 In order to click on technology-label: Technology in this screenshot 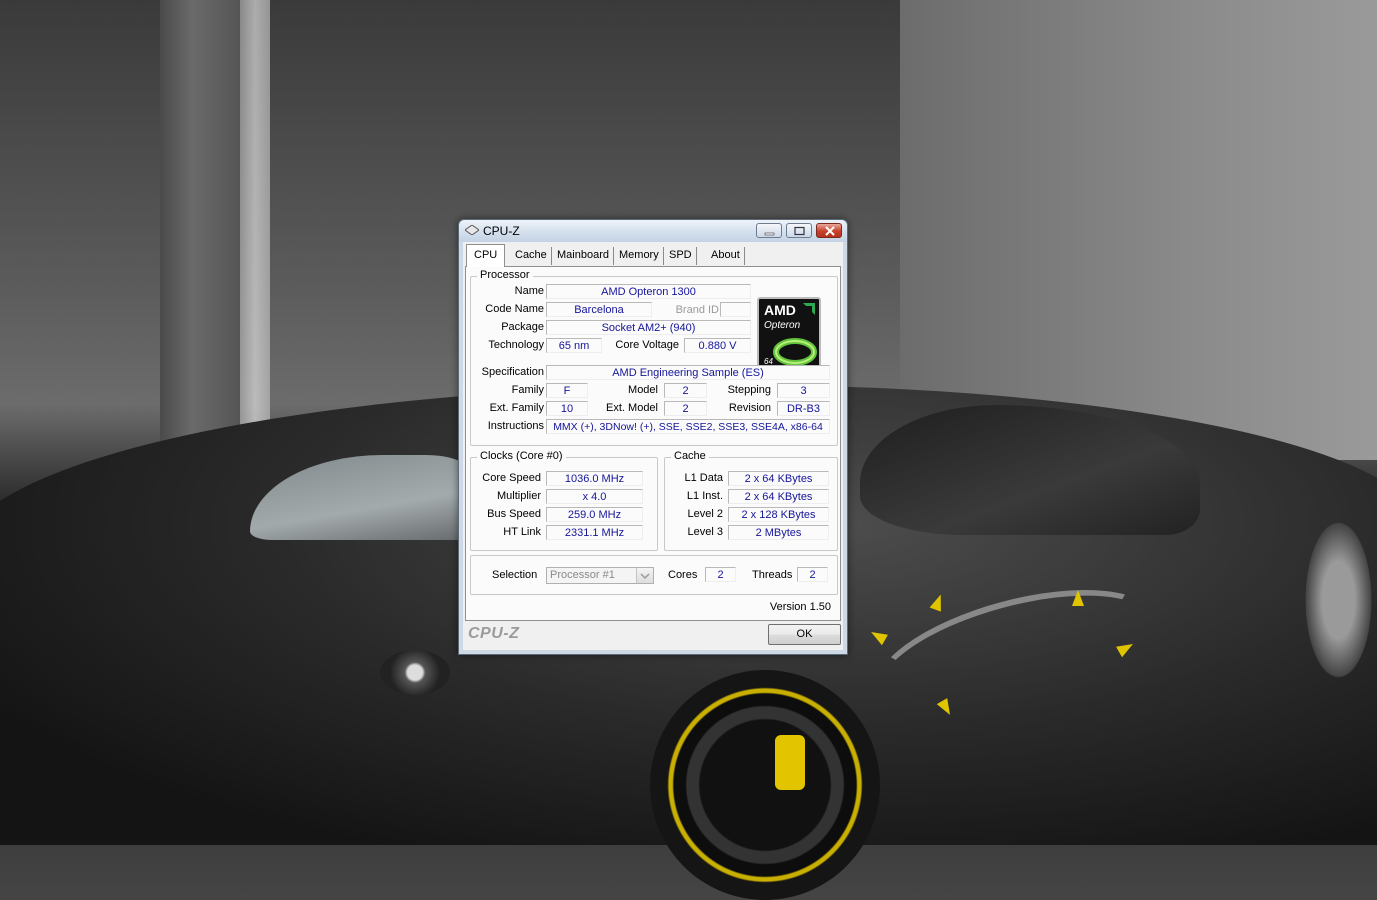, I will do `click(516, 345)`.